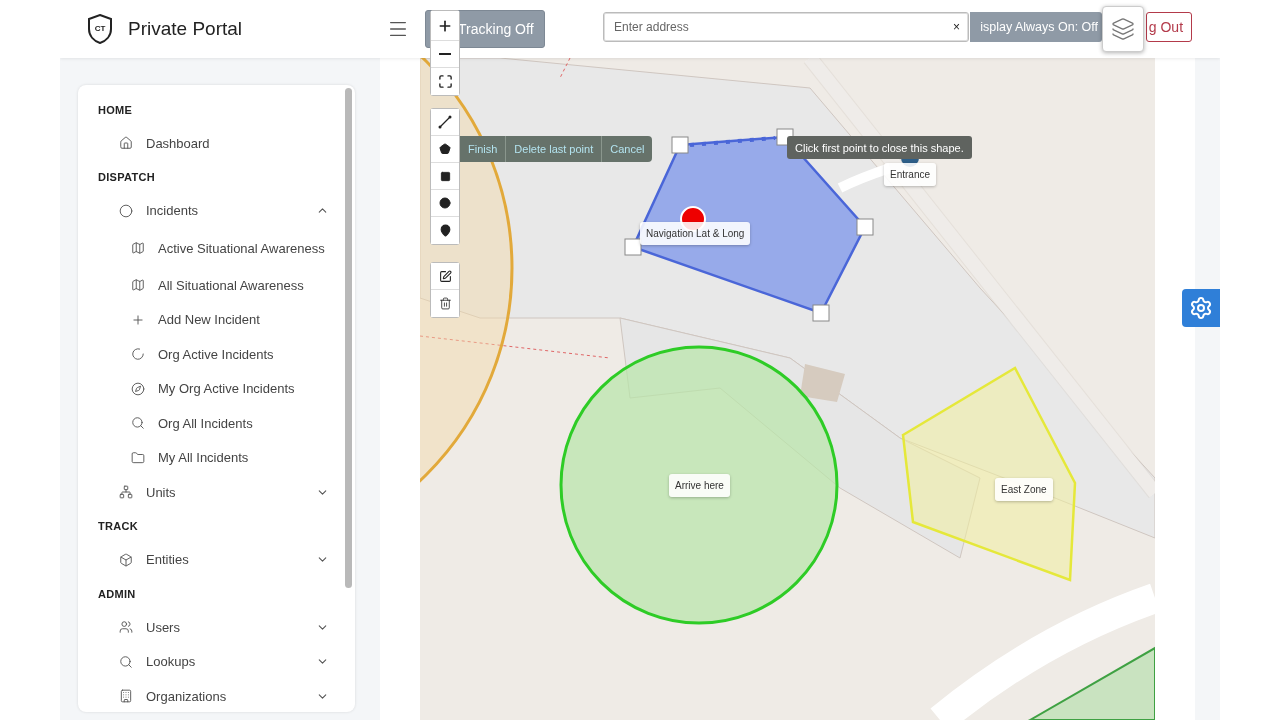 The height and width of the screenshot is (720, 1280). What do you see at coordinates (445, 176) in the screenshot?
I see `square-icon` at bounding box center [445, 176].